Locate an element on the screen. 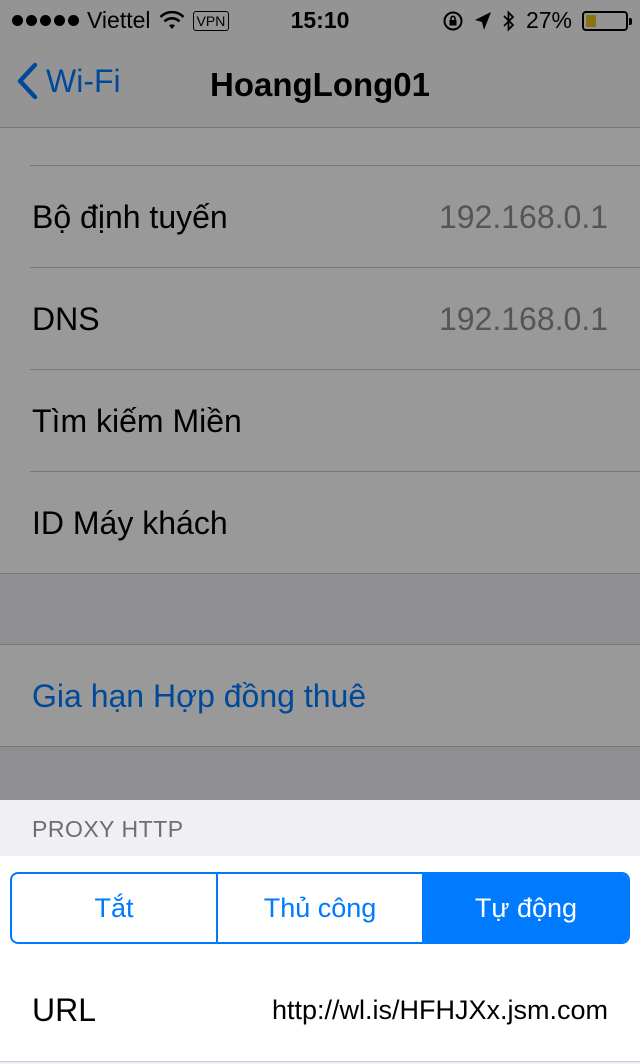 This screenshot has height=1064, width=640. location-icon is located at coordinates (482, 20).